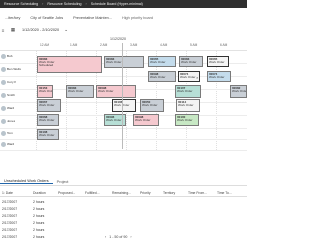 Image resolution: width=320 pixels, height=247 pixels. What do you see at coordinates (69, 64) in the screenshot?
I see `booking-block: 00083 Work Order Scheduled` at bounding box center [69, 64].